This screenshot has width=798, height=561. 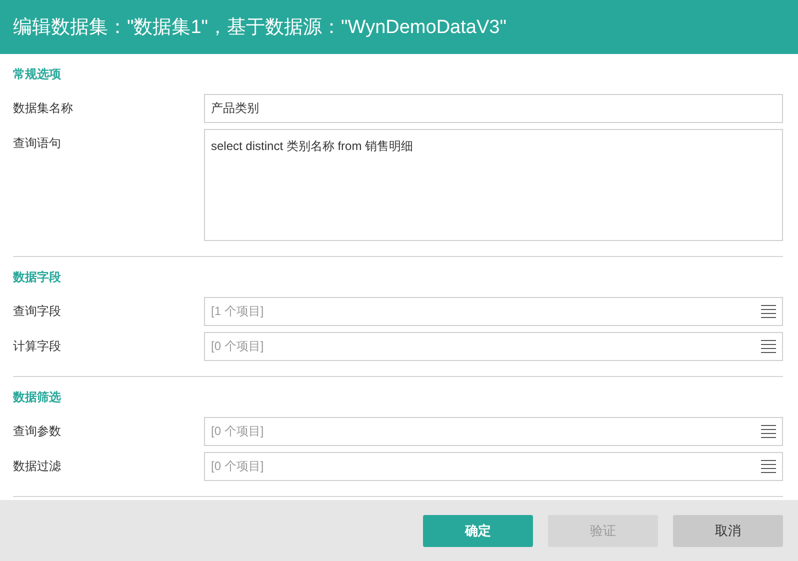 What do you see at coordinates (493, 108) in the screenshot?
I see `input-field: 产品类别` at bounding box center [493, 108].